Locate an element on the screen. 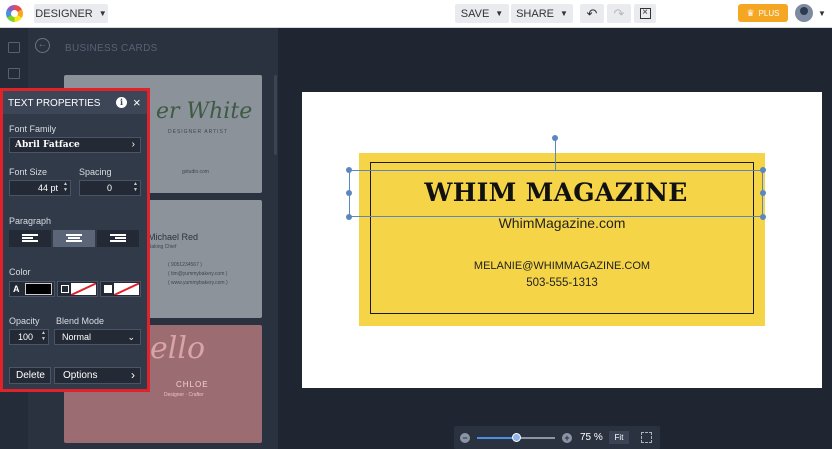 The height and width of the screenshot is (449, 832). font-family-label: Font Family is located at coordinates (33, 129).